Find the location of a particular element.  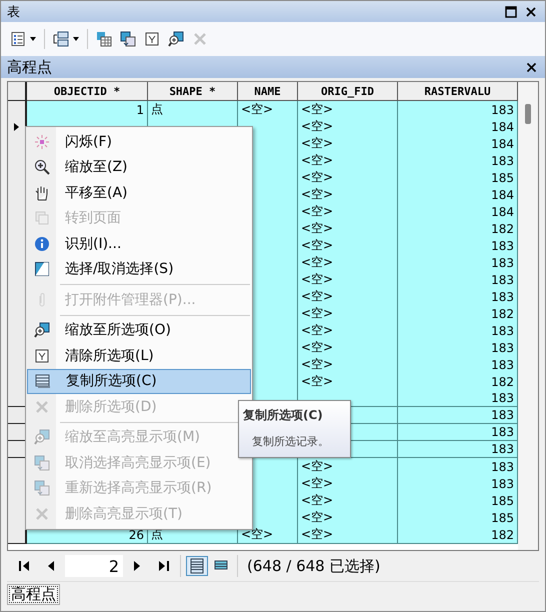

tooltip-text: 复制所选记录。 is located at coordinates (290, 441).